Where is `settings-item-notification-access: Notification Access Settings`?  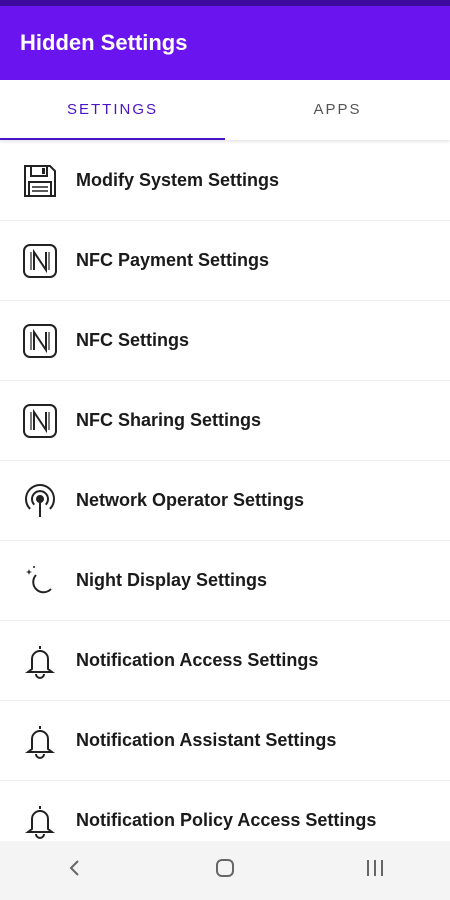
settings-item-notification-access: Notification Access Settings is located at coordinates (225, 661).